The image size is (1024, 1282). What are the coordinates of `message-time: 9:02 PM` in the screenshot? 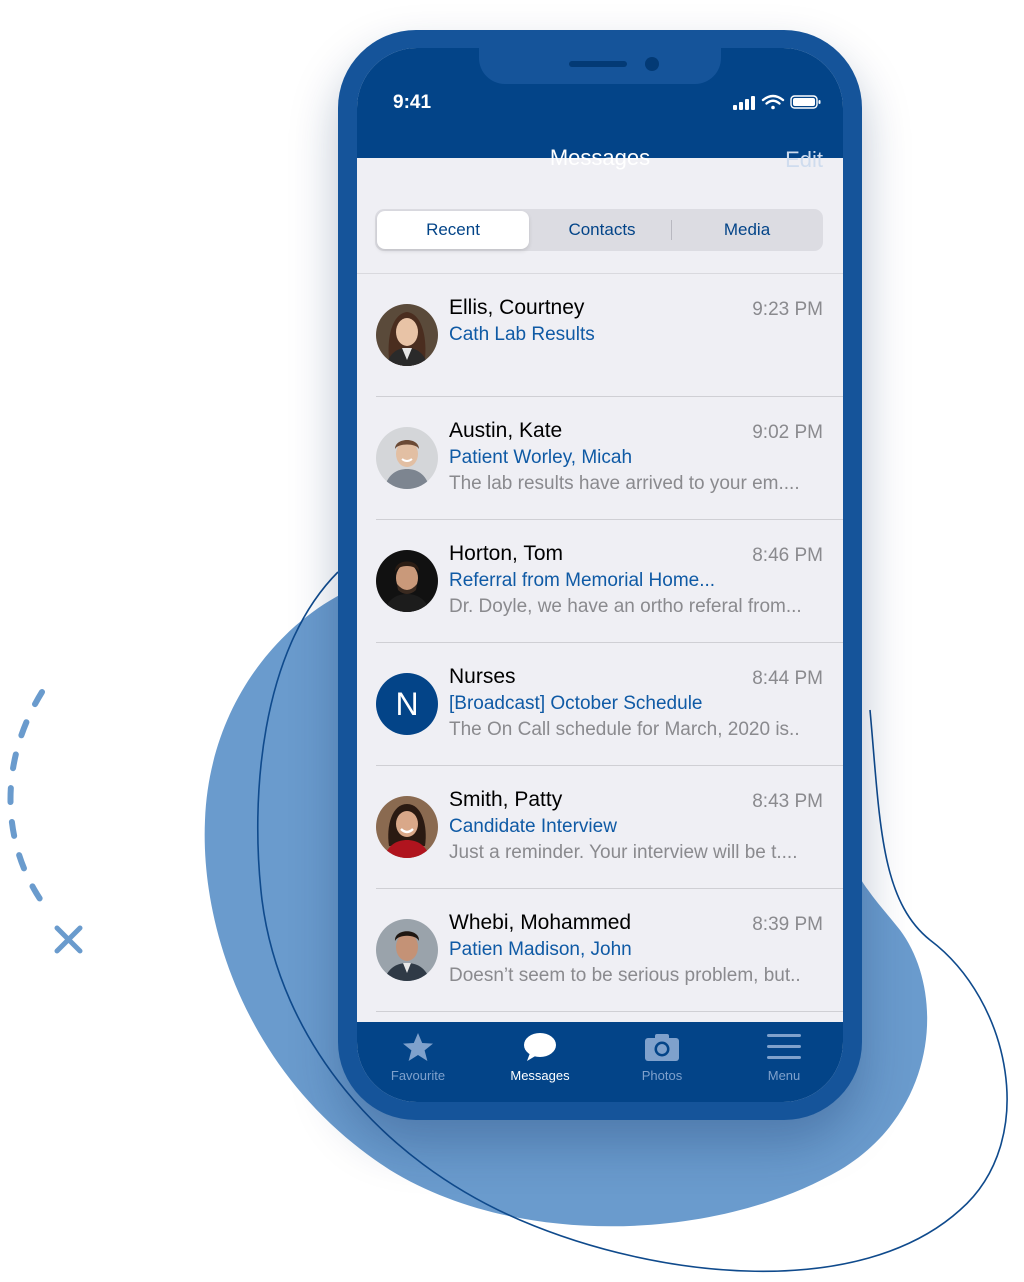 It's located at (787, 432).